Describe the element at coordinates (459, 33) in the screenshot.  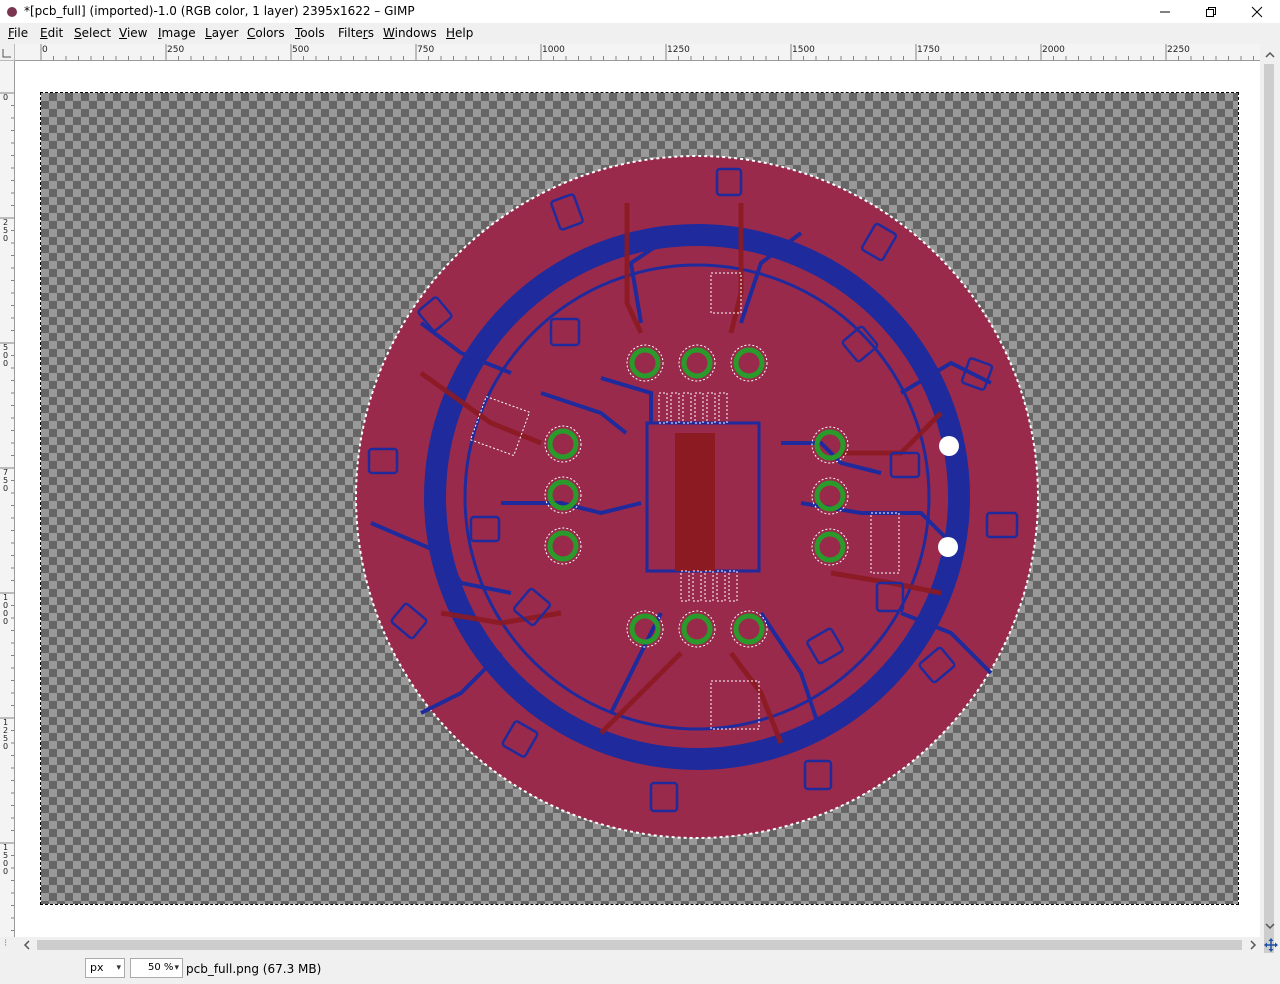
I see `menu-help: Help` at that location.